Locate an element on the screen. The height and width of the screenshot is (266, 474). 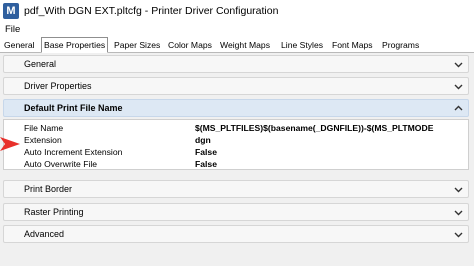
section-print-border: Print Border is located at coordinates (236, 189).